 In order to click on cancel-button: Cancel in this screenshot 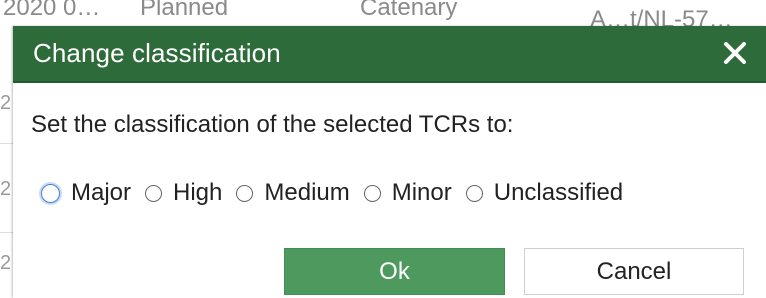, I will do `click(634, 271)`.